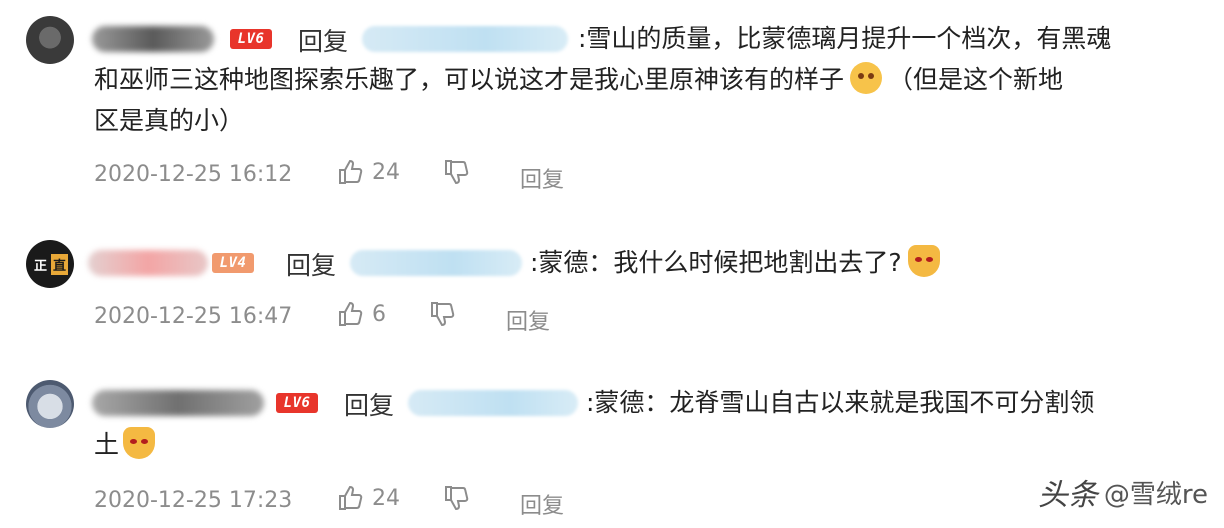 The height and width of the screenshot is (528, 1224). What do you see at coordinates (40, 266) in the screenshot?
I see `avatar-tag-char: 正` at bounding box center [40, 266].